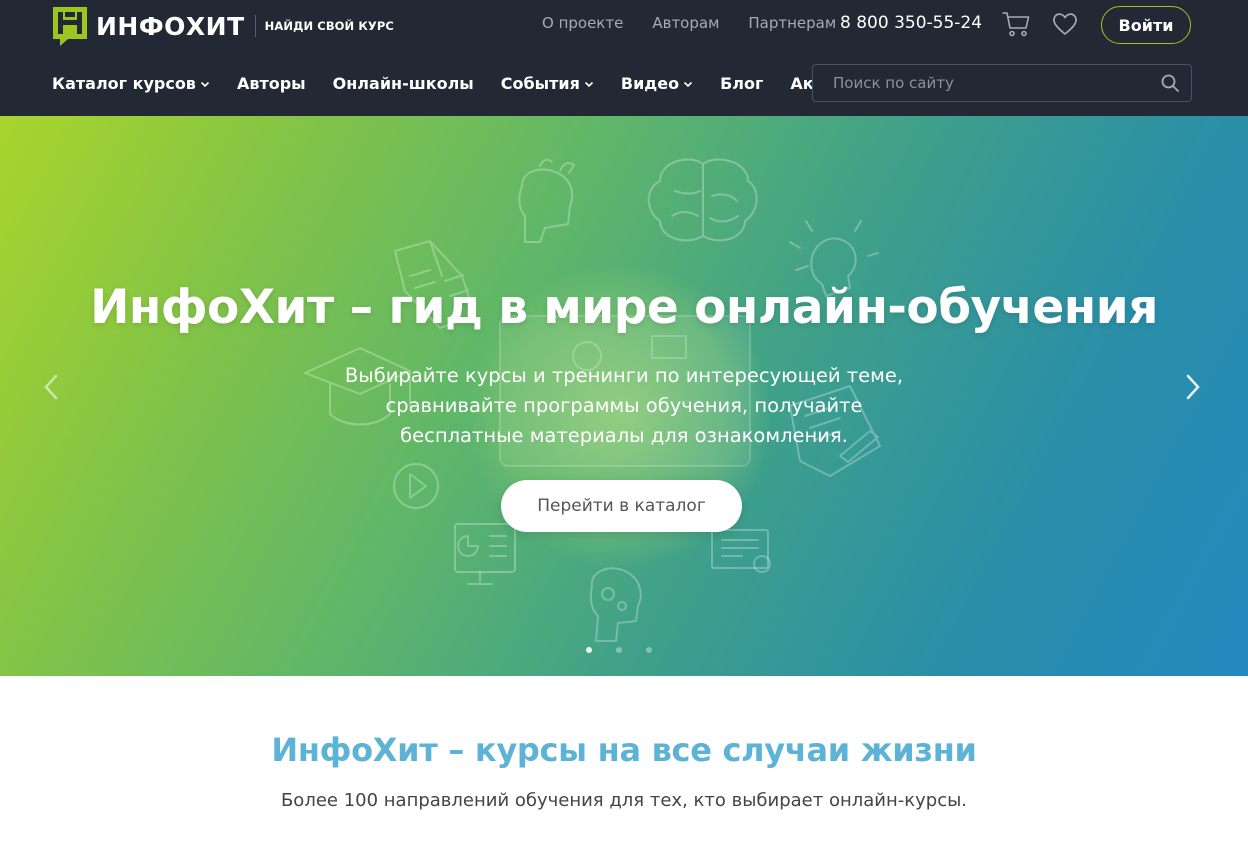  Describe the element at coordinates (540, 83) in the screenshot. I see `nav-item-label: События` at that location.